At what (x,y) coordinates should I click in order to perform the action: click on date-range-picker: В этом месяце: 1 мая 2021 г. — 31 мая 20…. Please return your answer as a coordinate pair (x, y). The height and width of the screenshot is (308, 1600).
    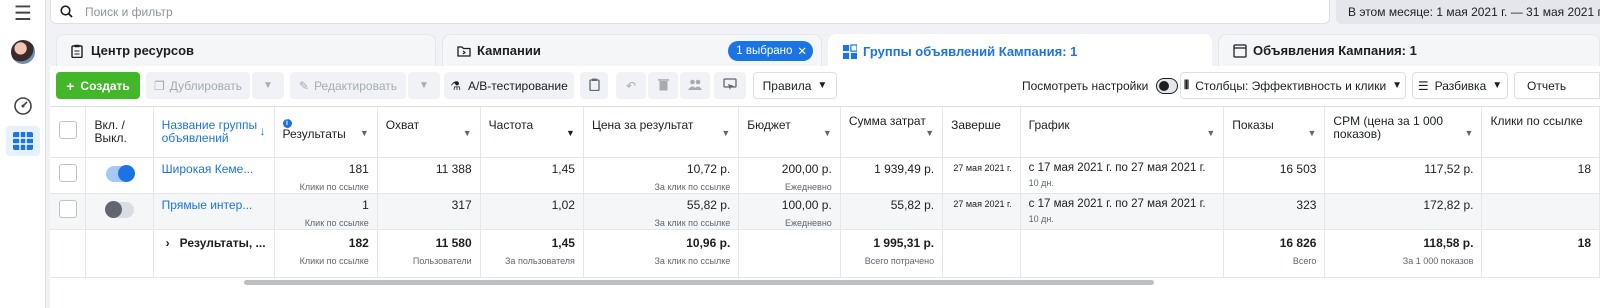
    Looking at the image, I should click on (1468, 12).